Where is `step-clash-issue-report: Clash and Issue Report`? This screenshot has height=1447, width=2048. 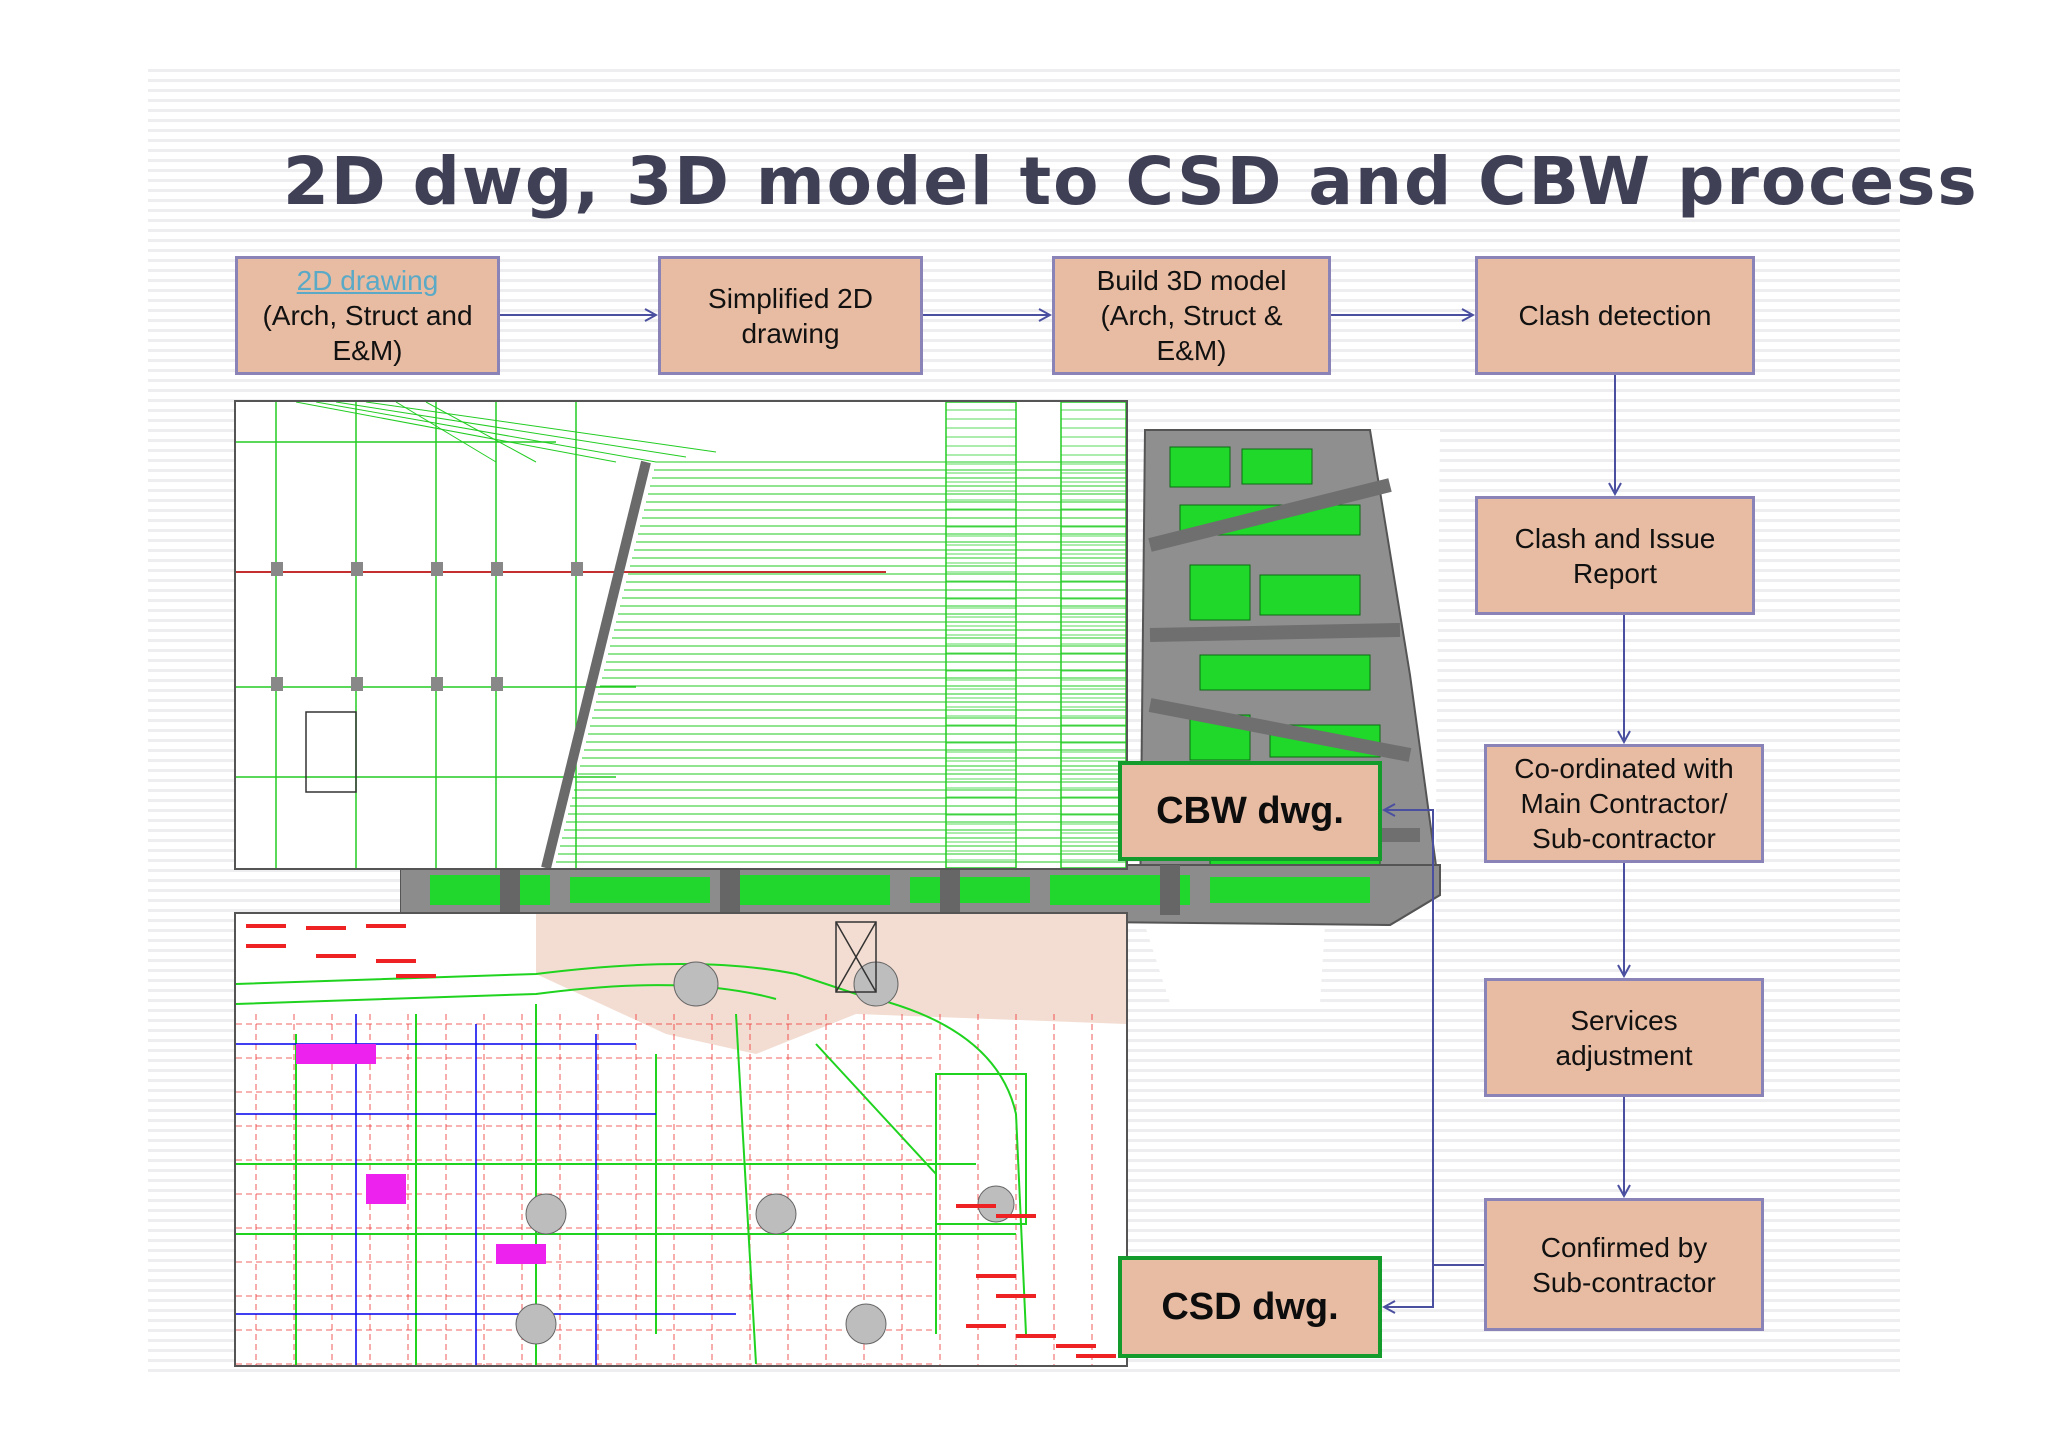
step-clash-issue-report: Clash and Issue Report is located at coordinates (1615, 555).